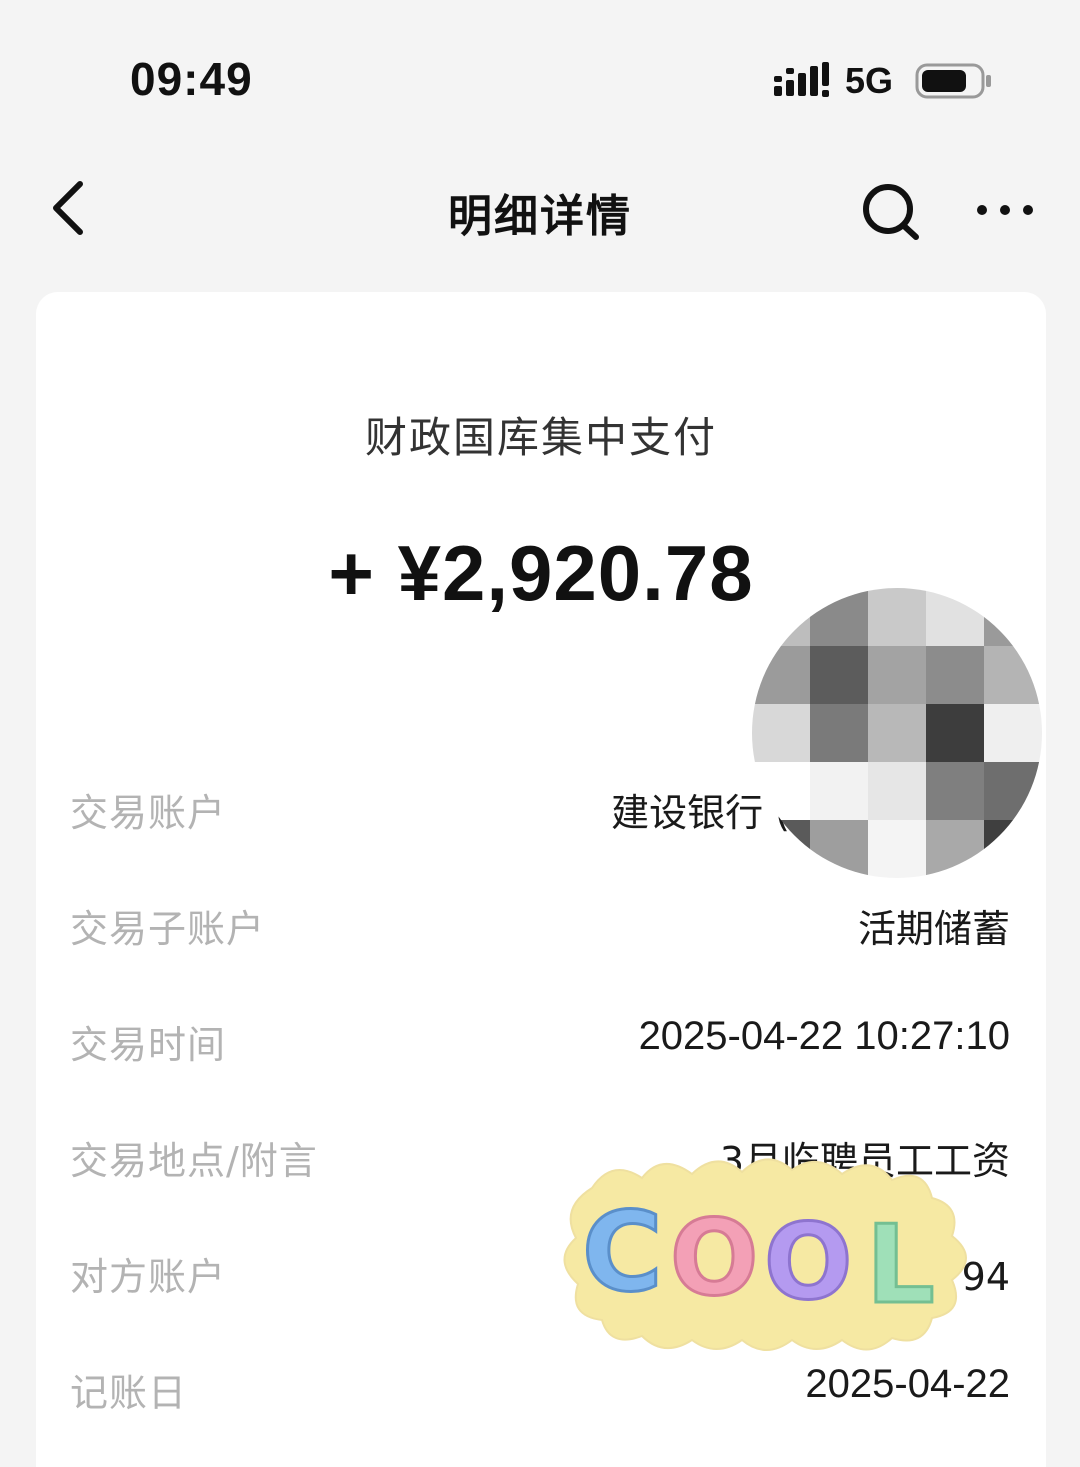 The height and width of the screenshot is (1467, 1080). I want to click on signal-icon, so click(801, 79).